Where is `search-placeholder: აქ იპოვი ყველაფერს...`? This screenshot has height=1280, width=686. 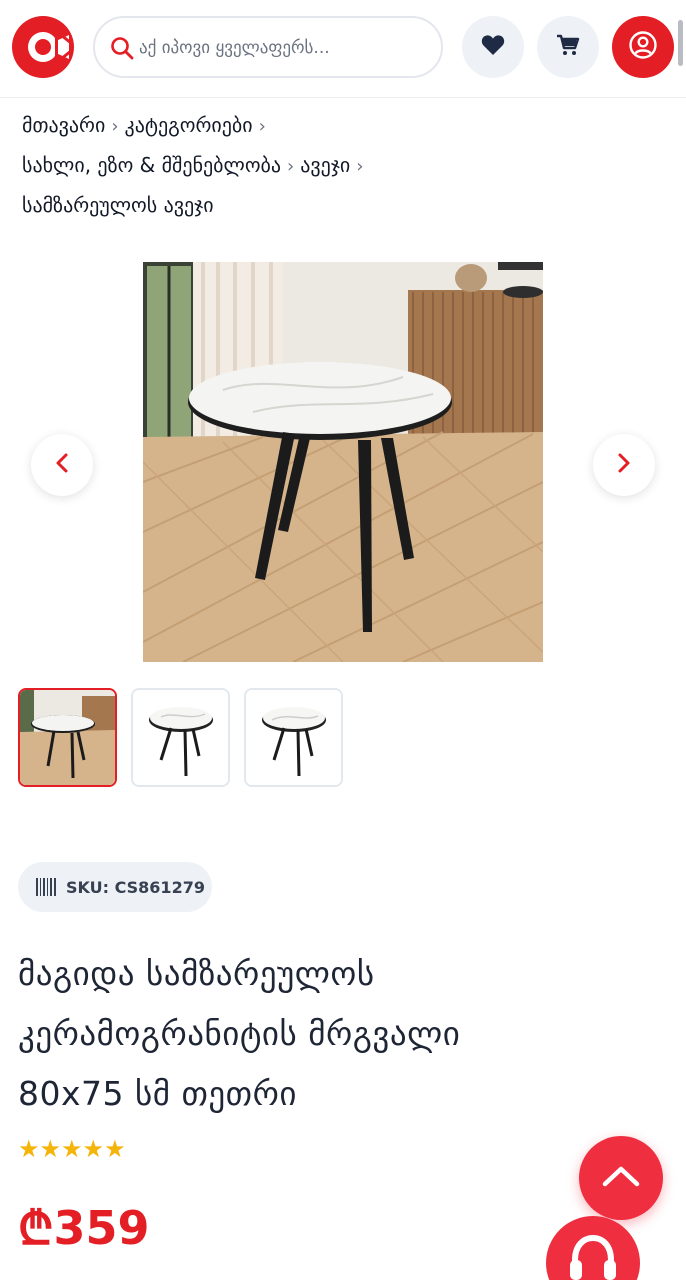
search-placeholder: აქ იპოვი ყველაფერს... is located at coordinates (234, 48).